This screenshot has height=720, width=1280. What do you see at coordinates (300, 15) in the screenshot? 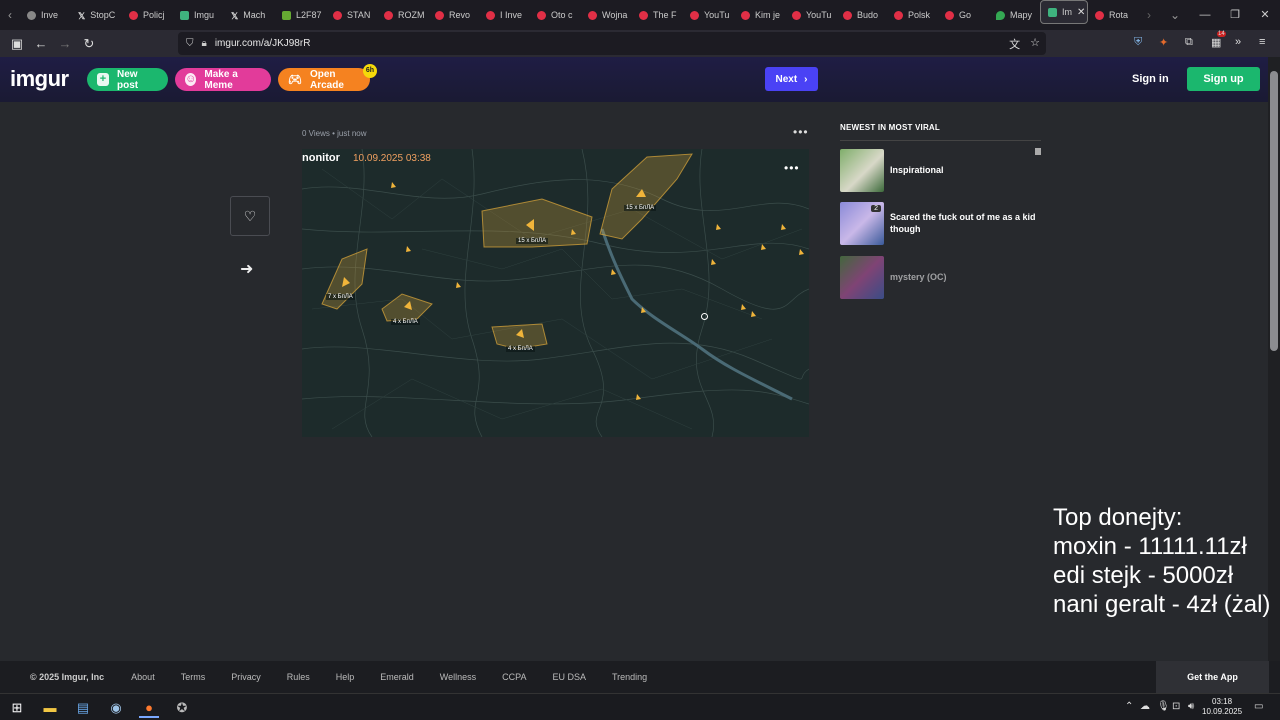
I see `browser-tab: L2F87` at bounding box center [300, 15].